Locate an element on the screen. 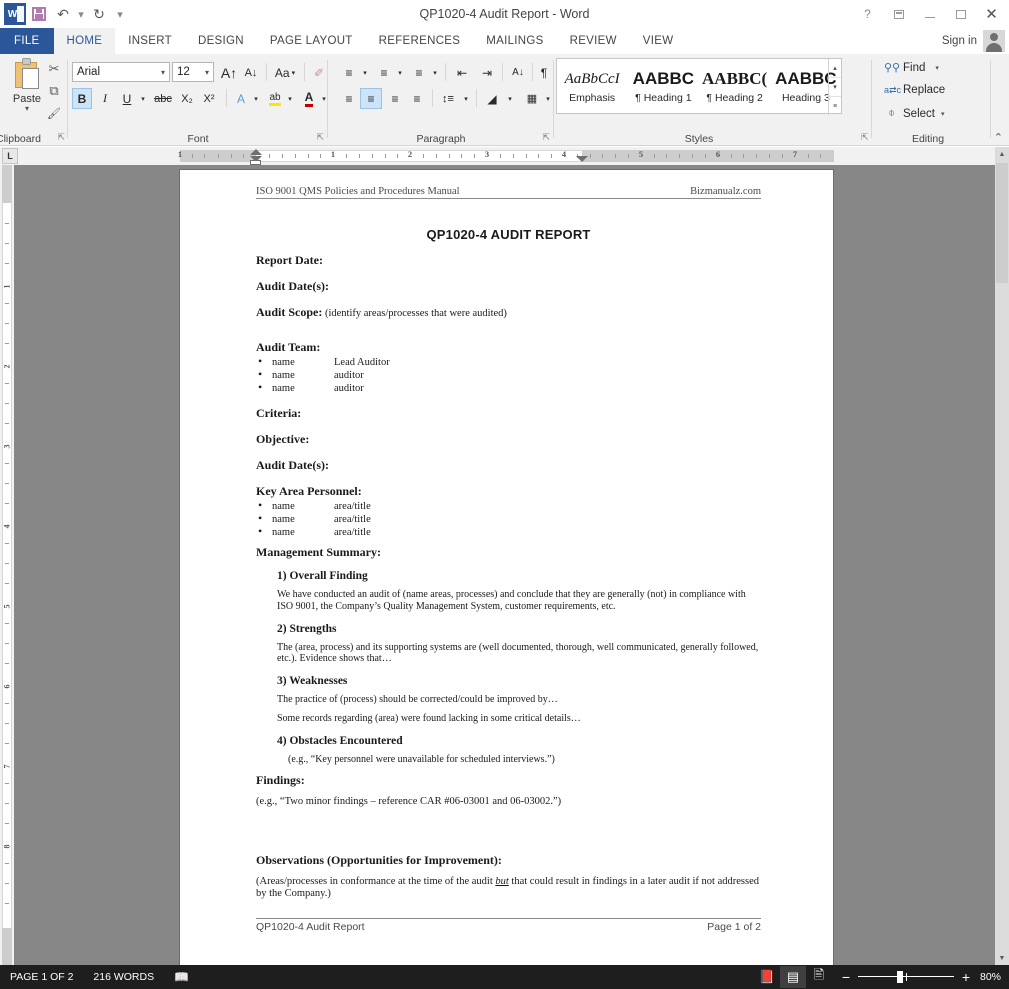  horizontal-ruler: 1 1 2 3 4 5 6 7 is located at coordinates (504, 156).